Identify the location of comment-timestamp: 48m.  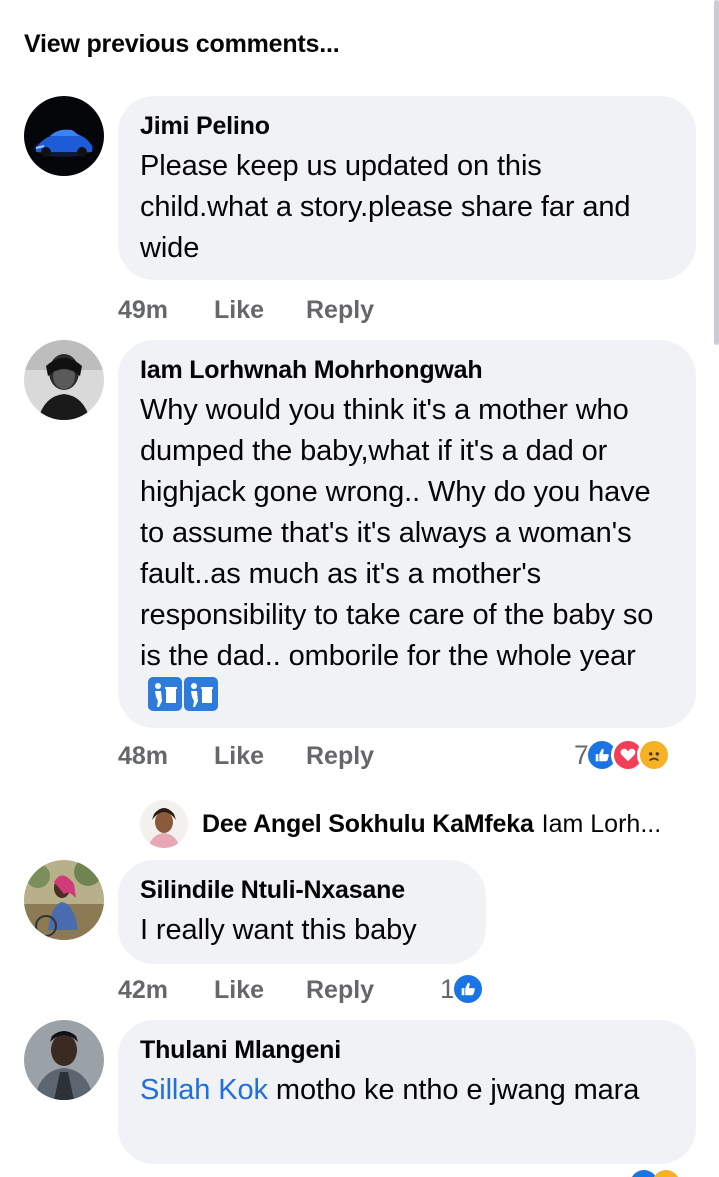
(166, 756).